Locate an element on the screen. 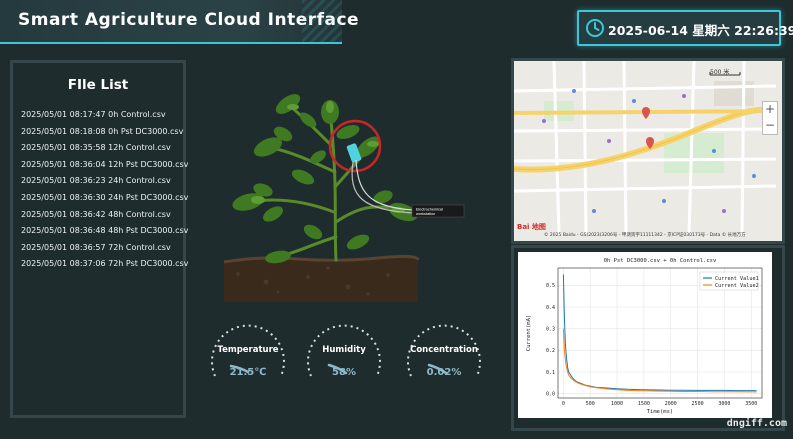 The image size is (793, 439). x-axis-label: Time(ms) is located at coordinates (660, 412).